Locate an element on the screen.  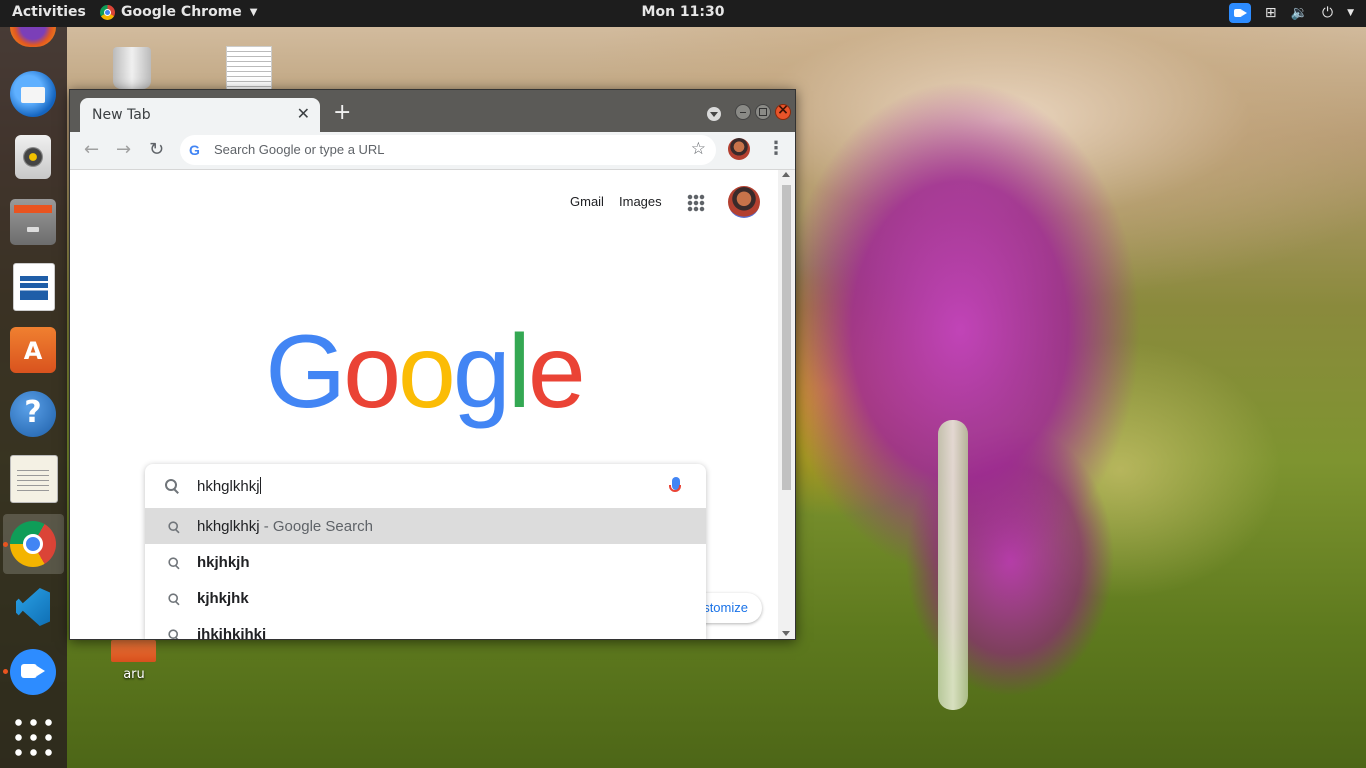
tab-search-button is located at coordinates (714, 114).